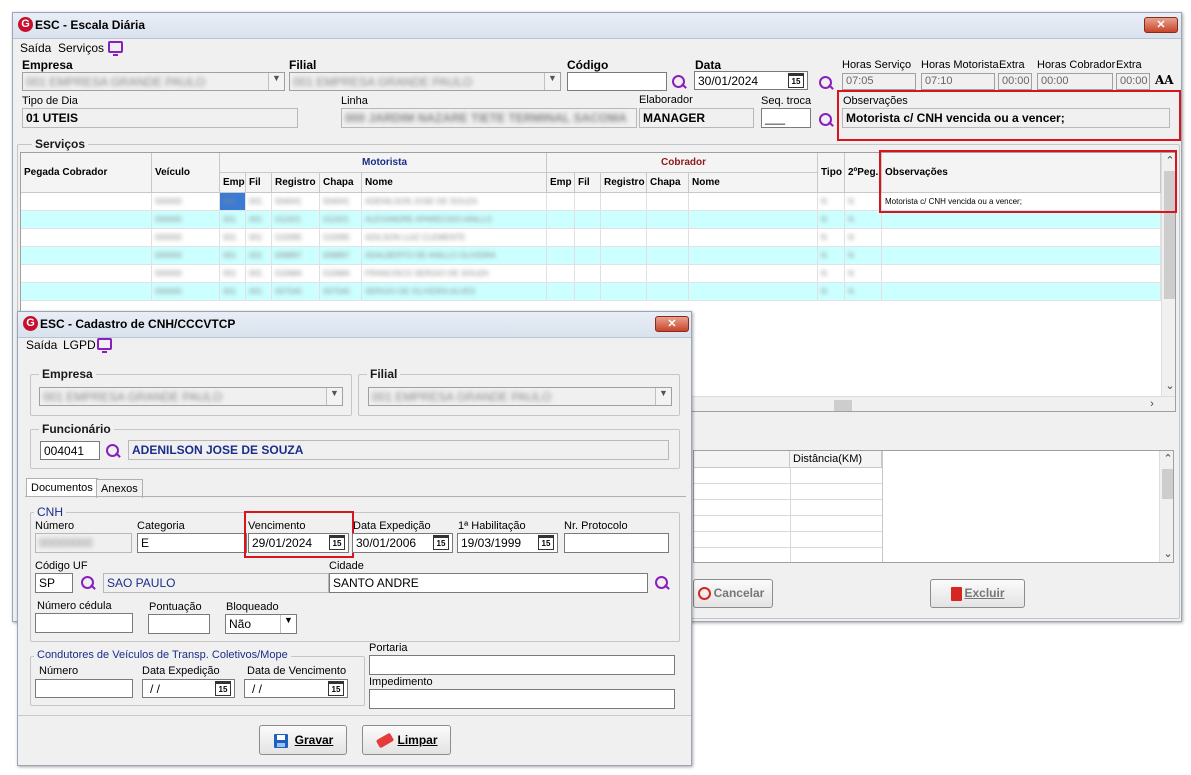 The image size is (1191, 775). What do you see at coordinates (617, 81) in the screenshot?
I see `codigo-input` at bounding box center [617, 81].